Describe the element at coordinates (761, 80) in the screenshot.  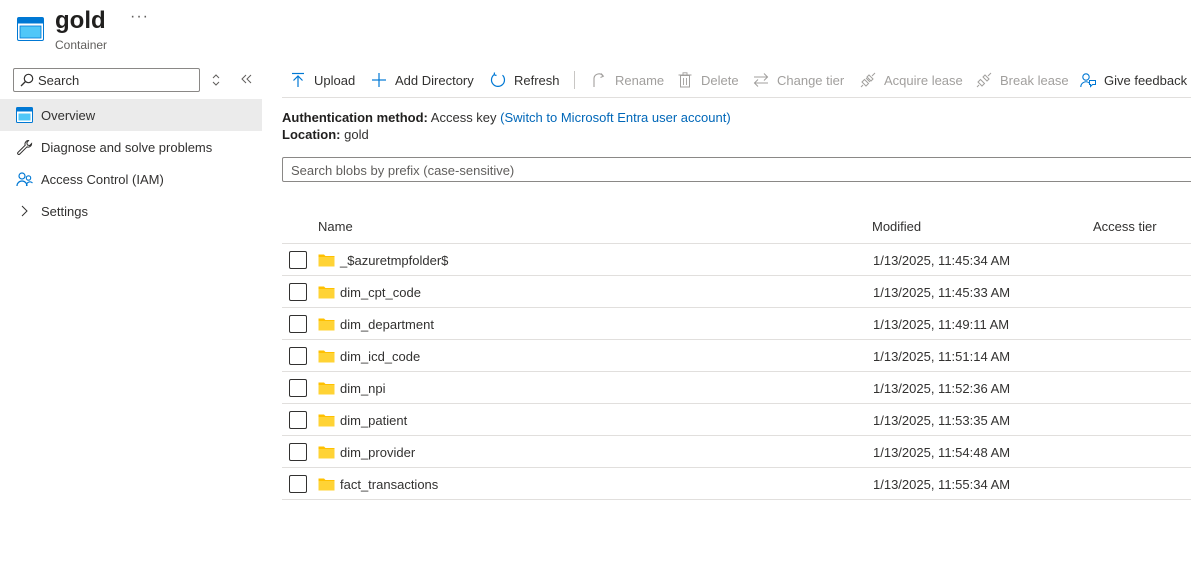
I see `swap-arrows-icon` at that location.